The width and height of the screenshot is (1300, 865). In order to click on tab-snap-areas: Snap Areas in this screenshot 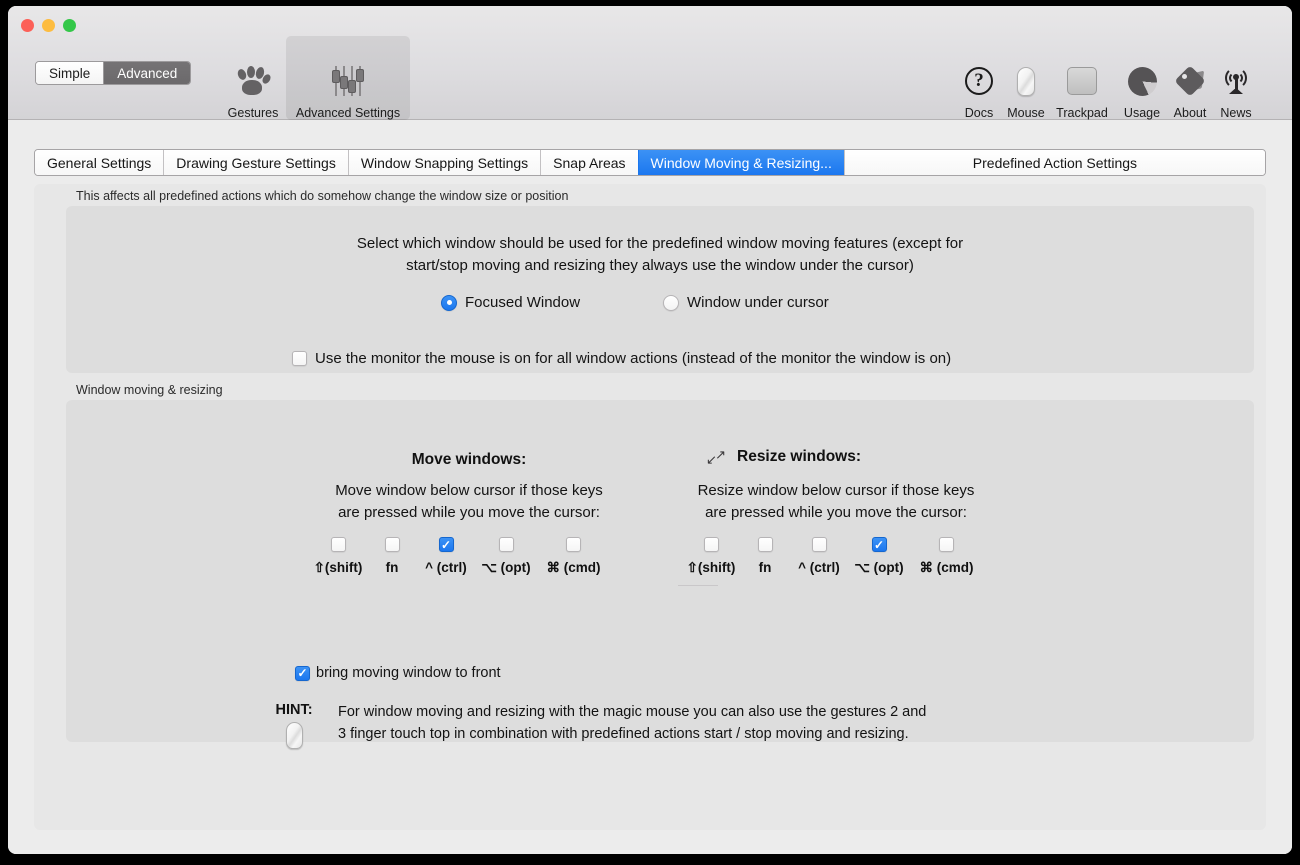, I will do `click(589, 162)`.